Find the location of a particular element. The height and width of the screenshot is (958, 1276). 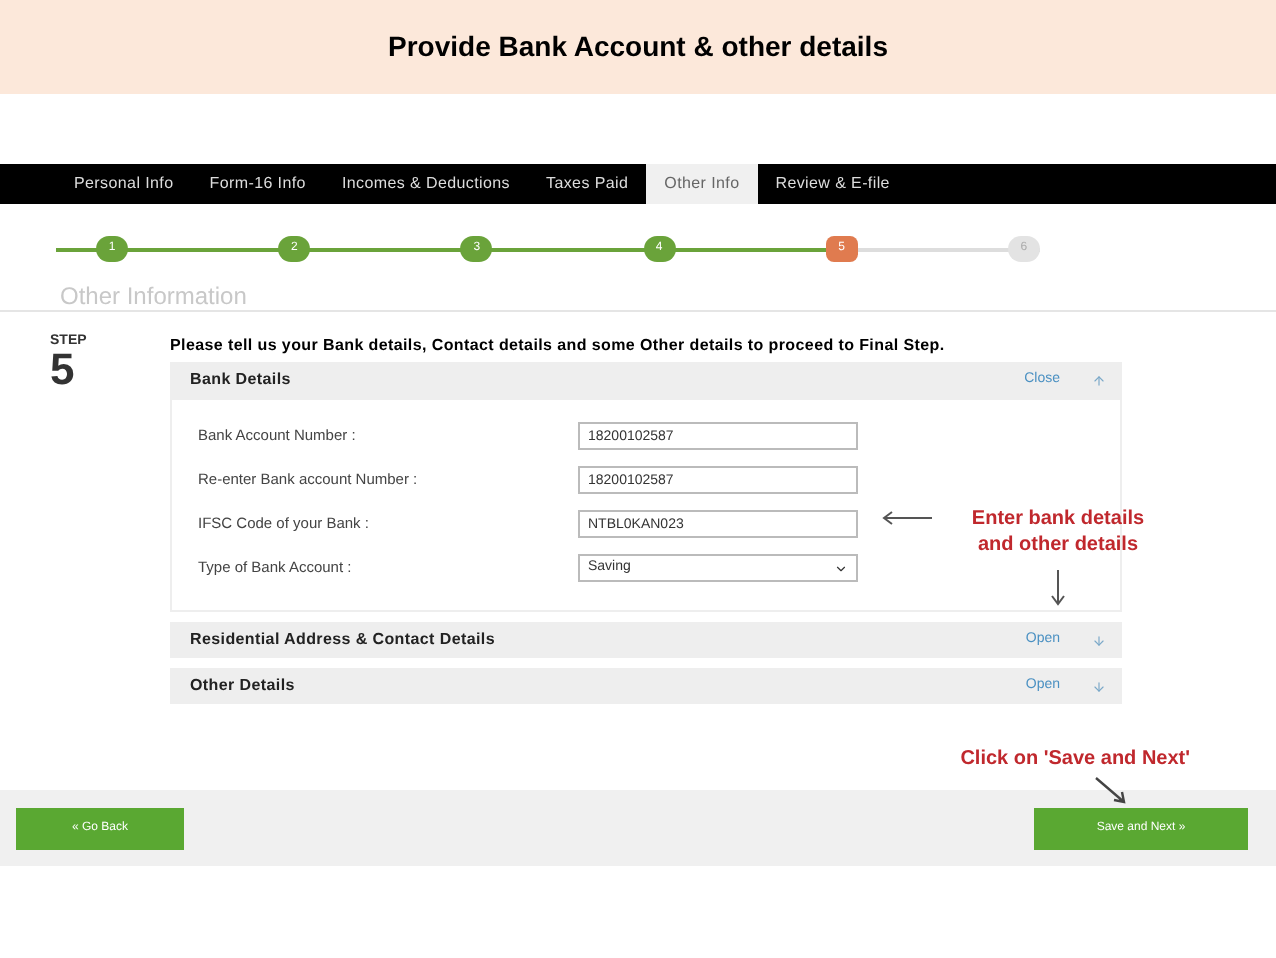

tab: Review & E-file is located at coordinates (832, 184).